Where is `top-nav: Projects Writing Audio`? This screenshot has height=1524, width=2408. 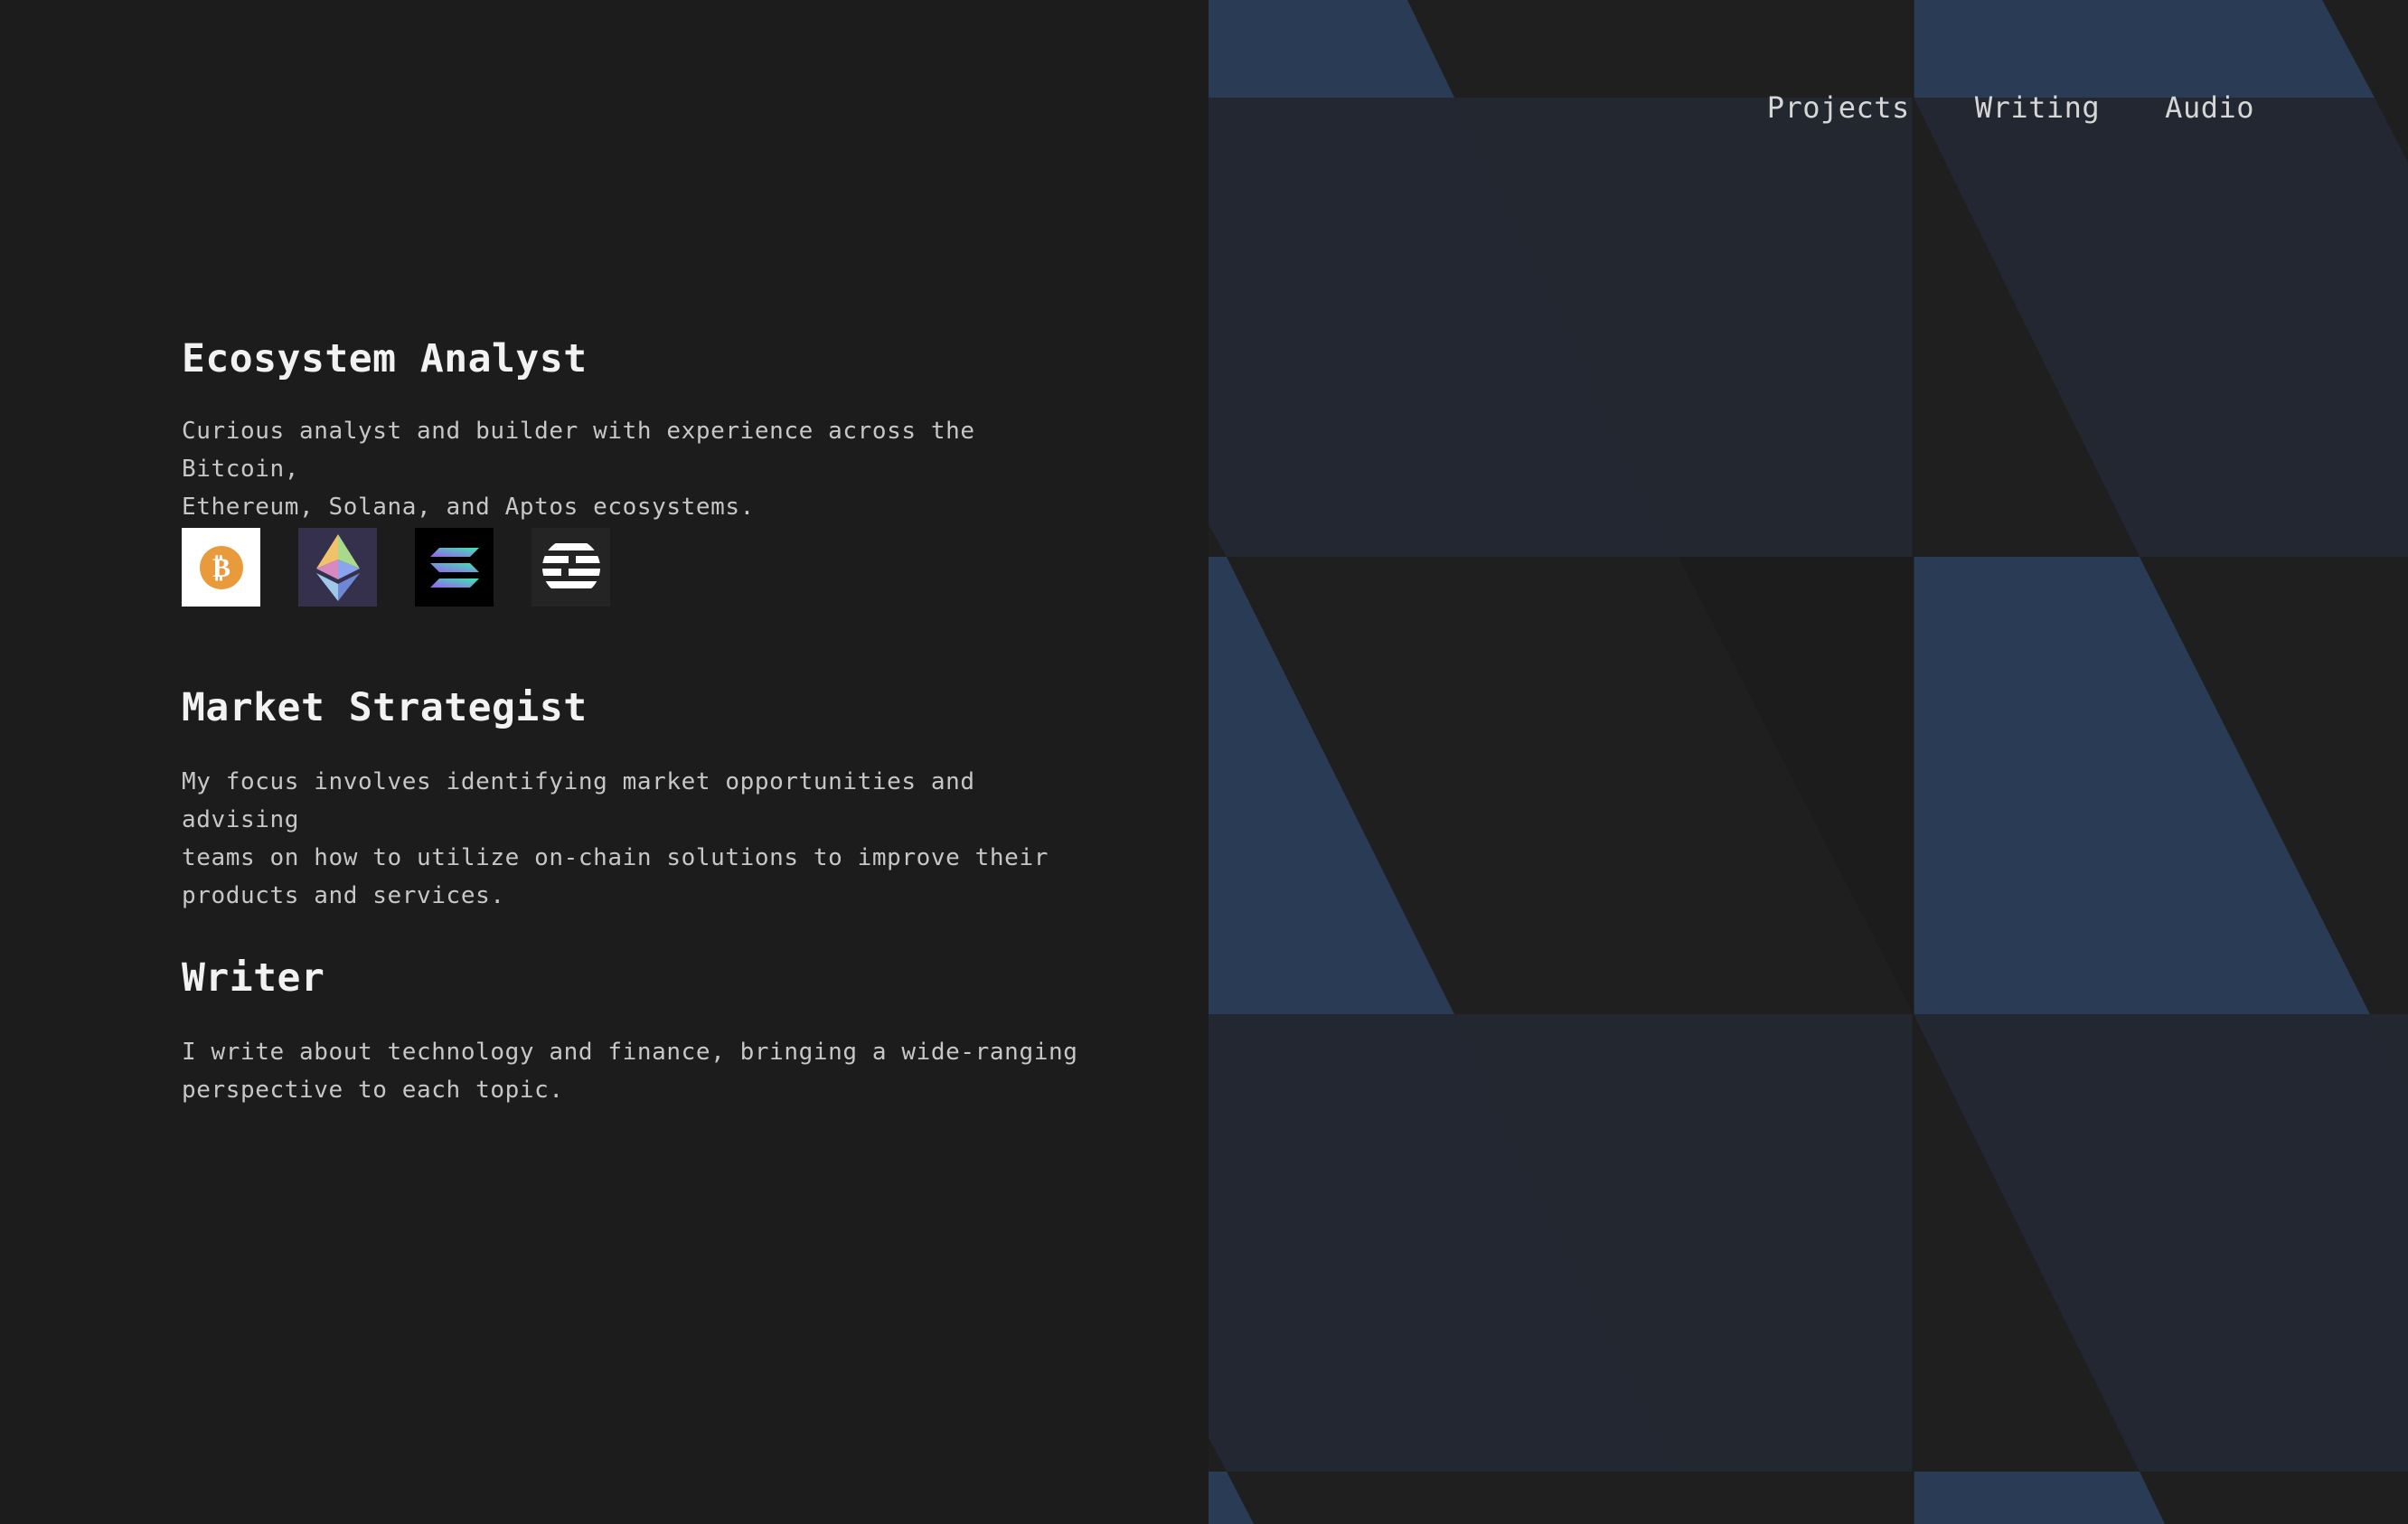
top-nav: Projects Writing Audio is located at coordinates (2010, 107).